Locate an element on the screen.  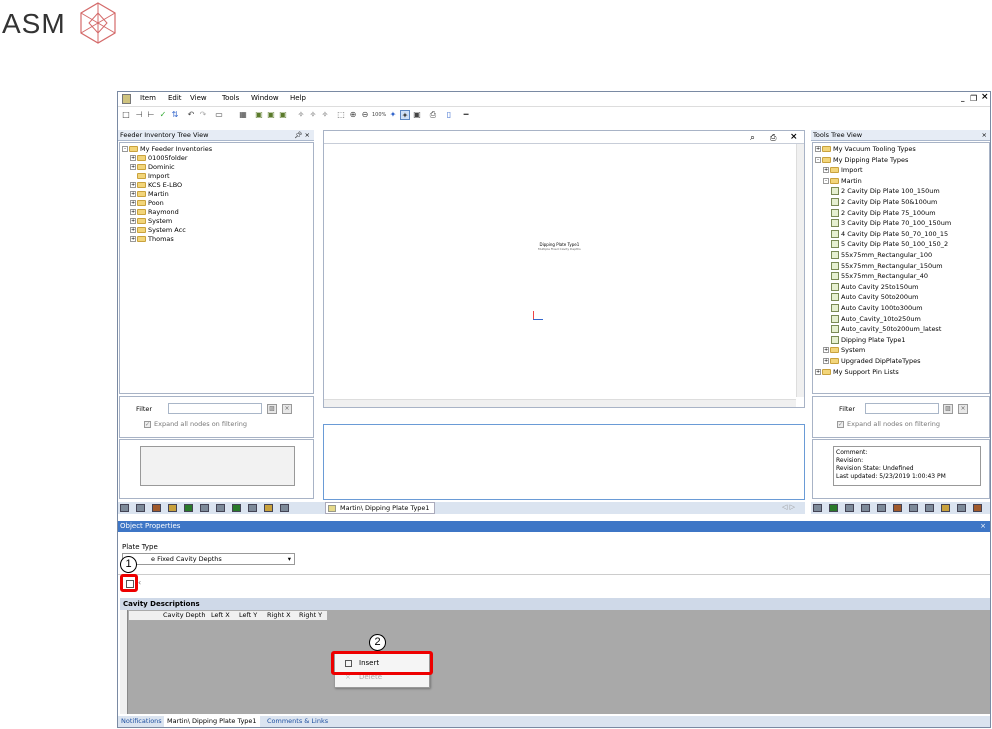
tree-item: + System Acc is located at coordinates (158, 230).